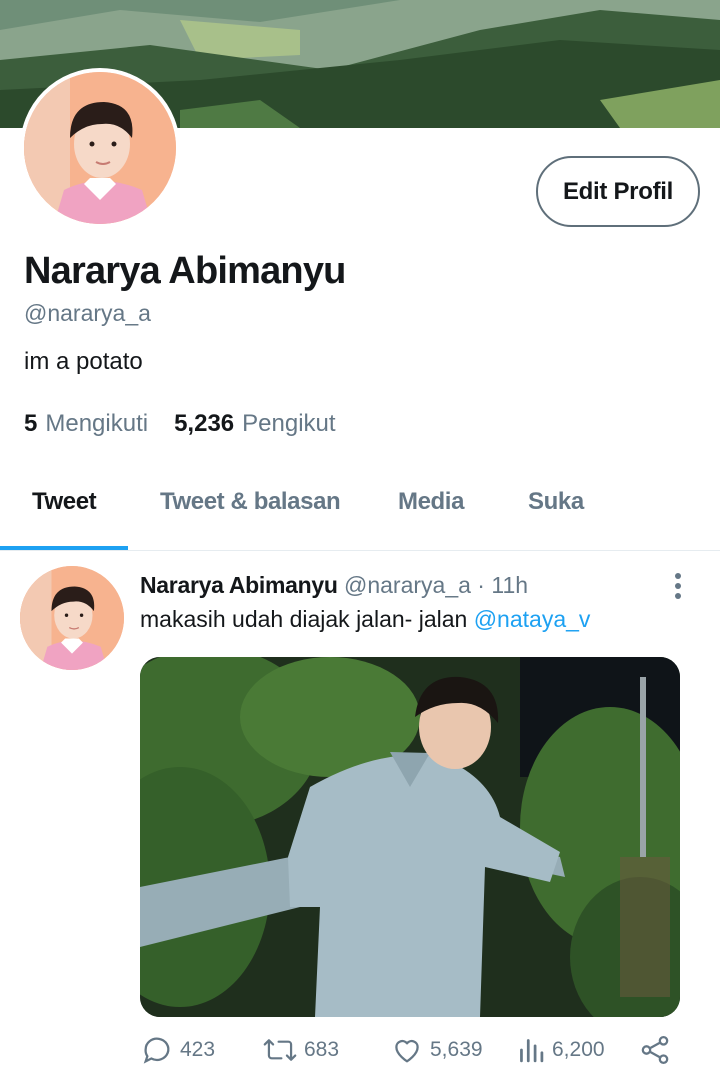 The width and height of the screenshot is (720, 1077). Describe the element at coordinates (31, 423) in the screenshot. I see `following-count: 5` at that location.